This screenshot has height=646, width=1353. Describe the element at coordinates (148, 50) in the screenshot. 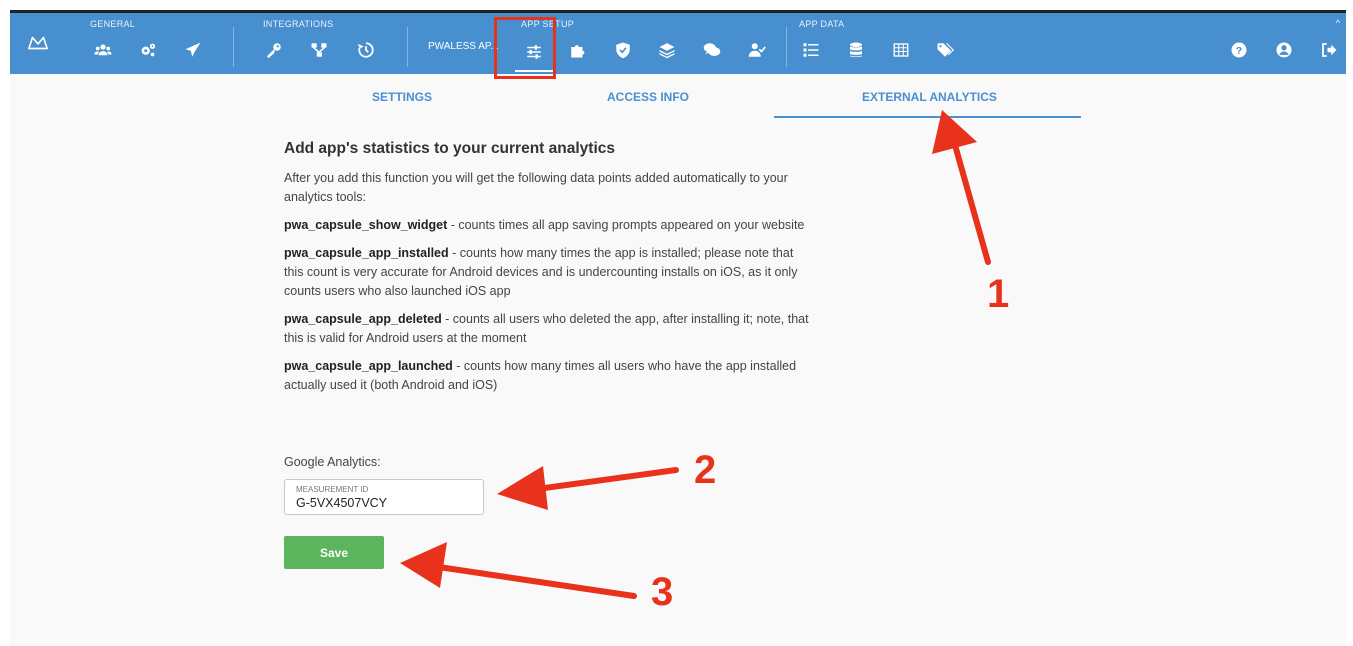

I see `gears-icon` at that location.